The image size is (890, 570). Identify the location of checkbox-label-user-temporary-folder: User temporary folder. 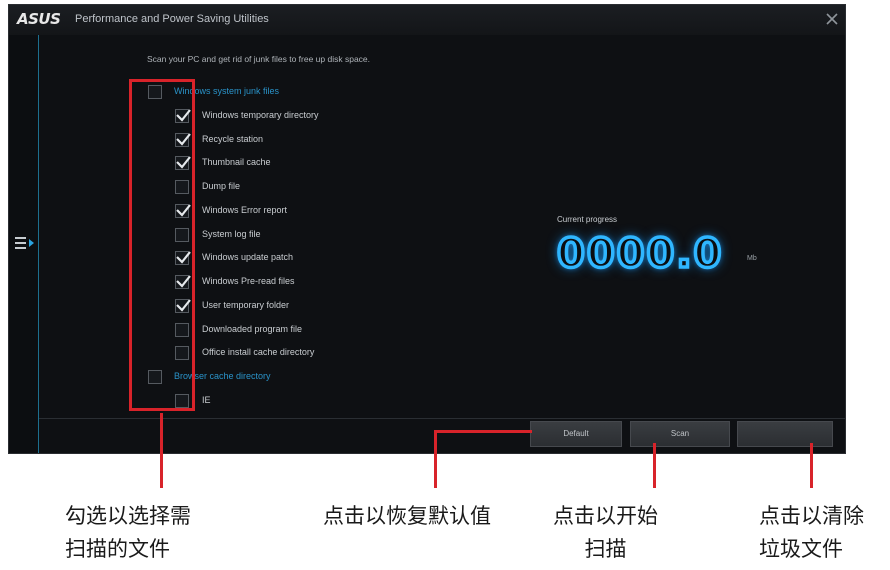
(246, 304).